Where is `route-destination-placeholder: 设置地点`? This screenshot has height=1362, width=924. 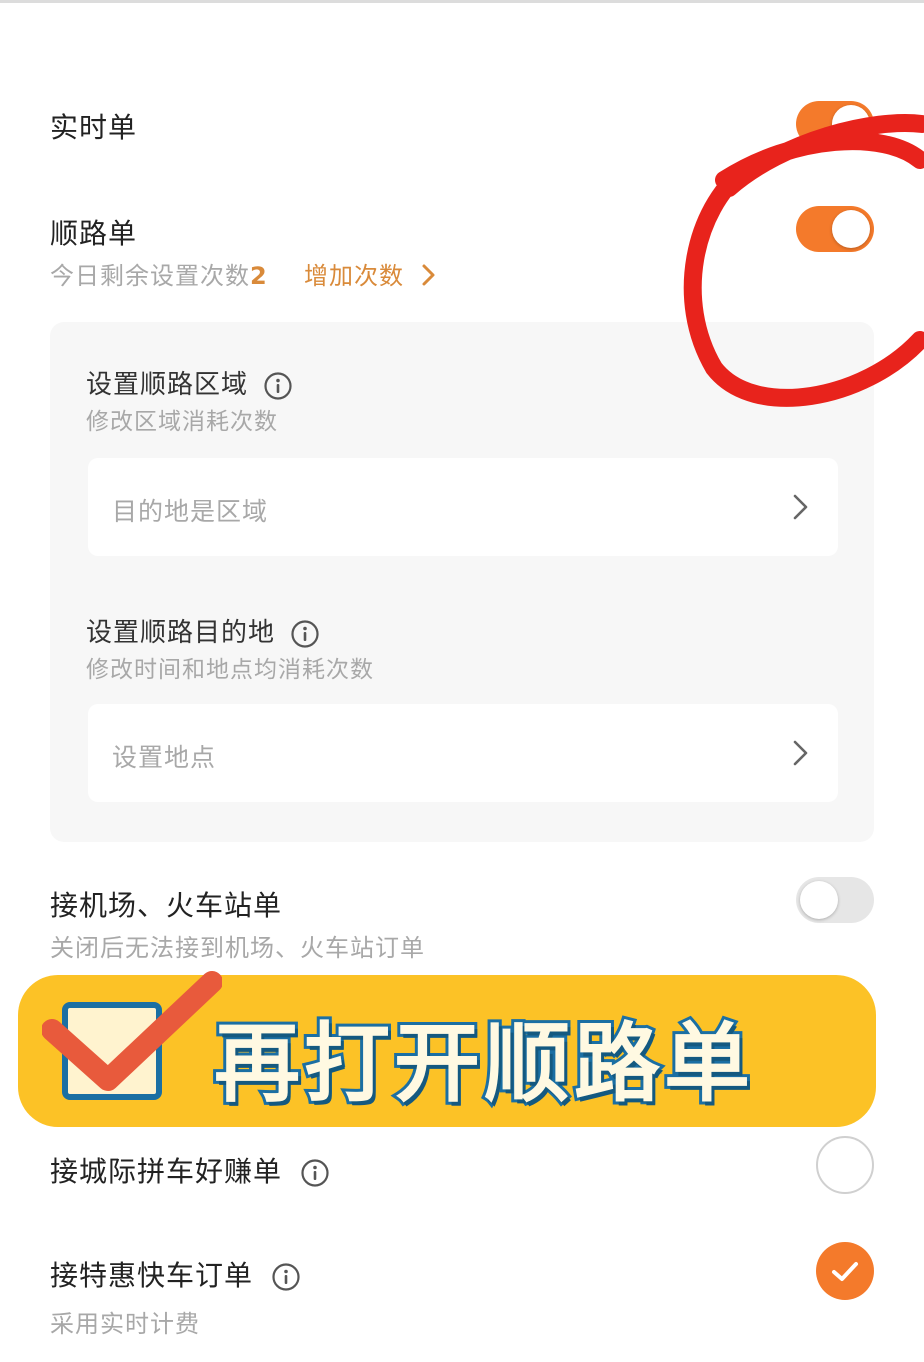
route-destination-placeholder: 设置地点 is located at coordinates (164, 757).